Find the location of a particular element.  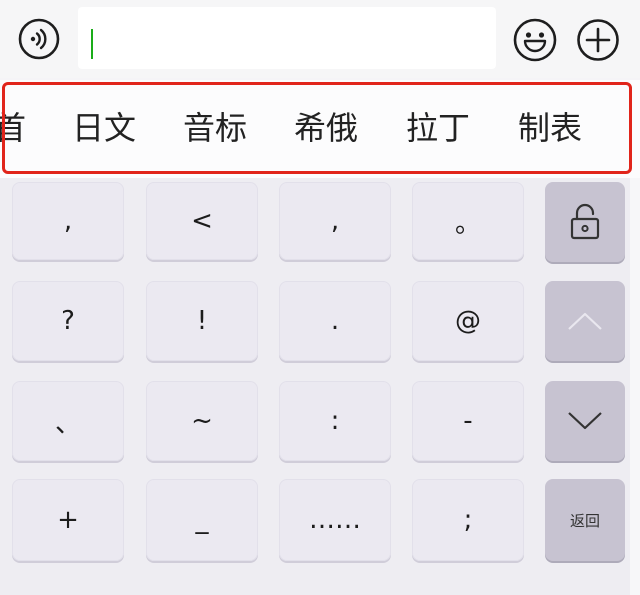

category-tab-phonetic: 音标 is located at coordinates (215, 128).